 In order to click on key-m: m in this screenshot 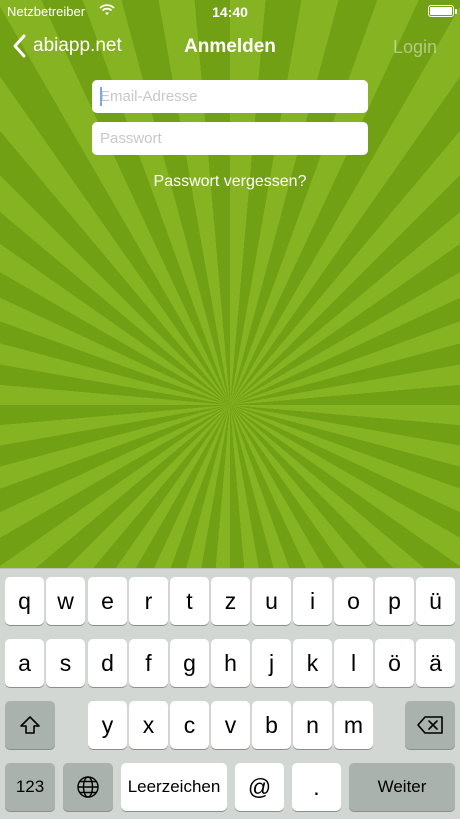, I will do `click(353, 725)`.